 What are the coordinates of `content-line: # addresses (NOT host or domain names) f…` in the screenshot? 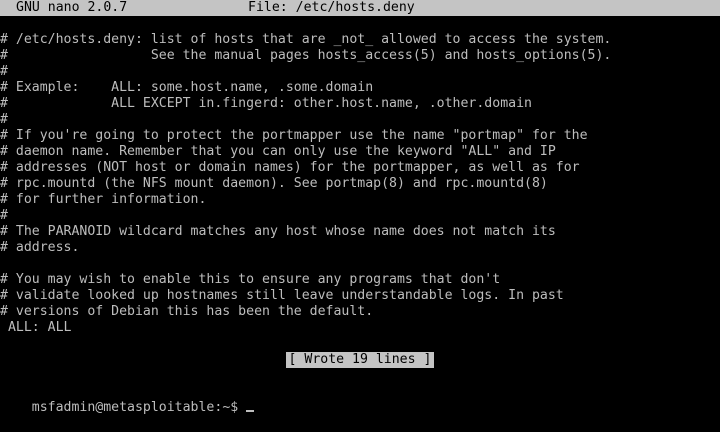 It's located at (290, 167).